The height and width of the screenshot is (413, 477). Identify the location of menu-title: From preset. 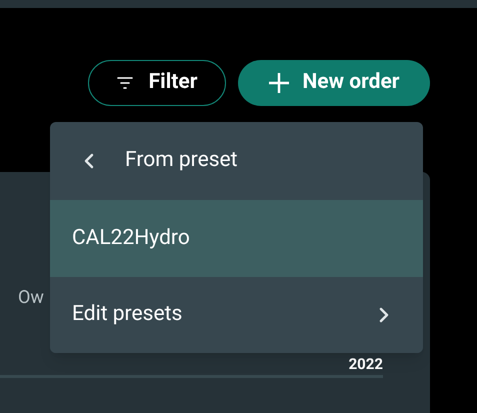
(181, 160).